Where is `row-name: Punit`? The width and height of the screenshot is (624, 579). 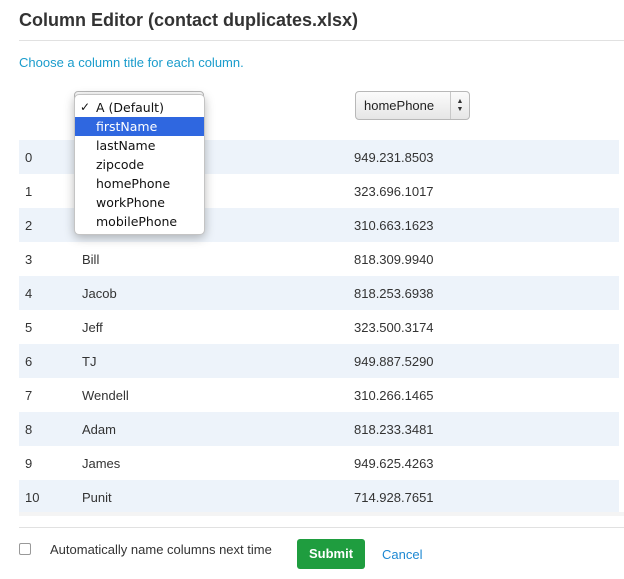 row-name: Punit is located at coordinates (97, 497).